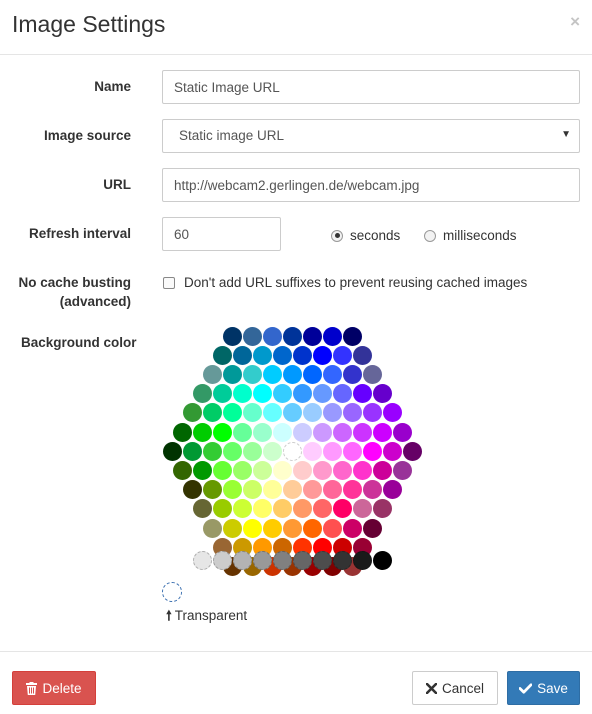  What do you see at coordinates (371, 87) in the screenshot?
I see `name-input` at bounding box center [371, 87].